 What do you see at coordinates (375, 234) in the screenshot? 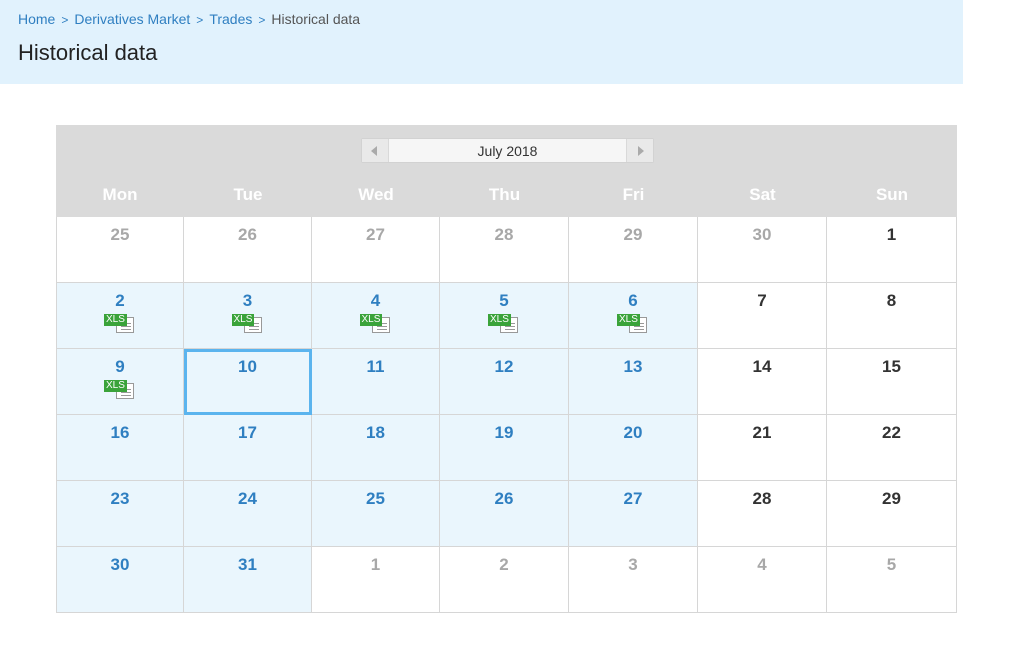
I see `day-number: 27` at bounding box center [375, 234].